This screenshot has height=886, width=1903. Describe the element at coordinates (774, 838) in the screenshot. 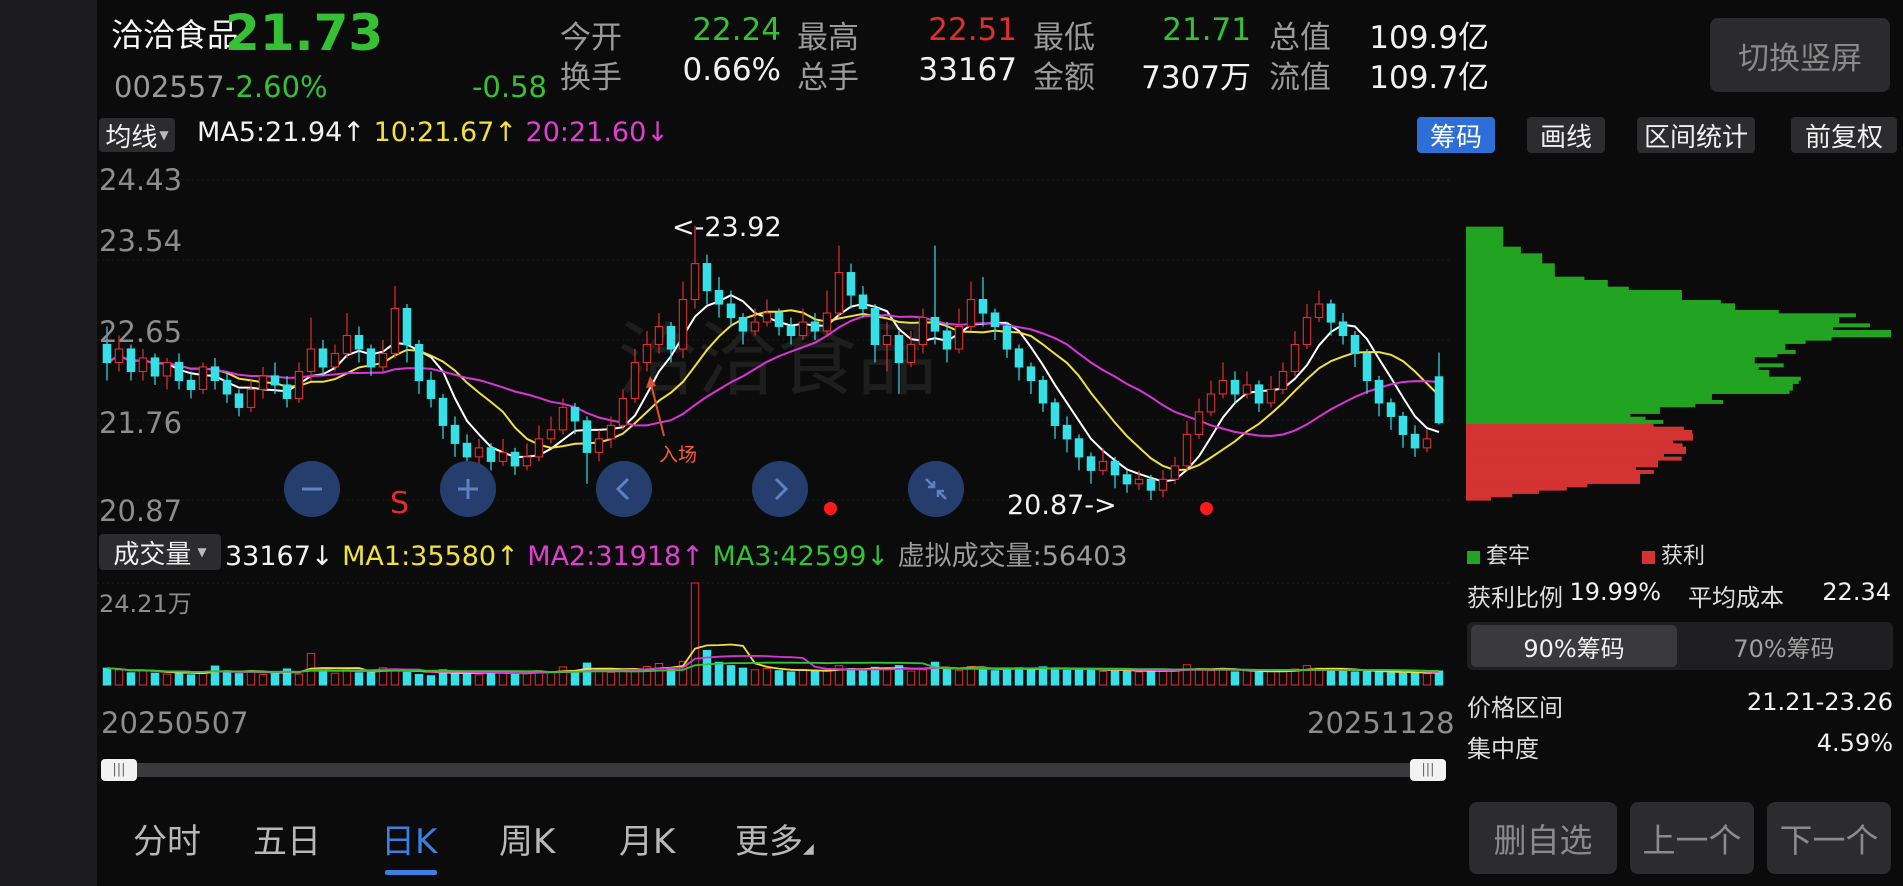

I see `tab-more: 更多◢` at that location.